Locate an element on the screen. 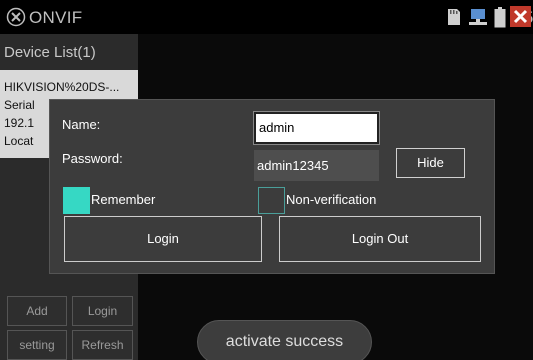 Image resolution: width=533 pixels, height=360 pixels. password-label: Password: is located at coordinates (92, 158).